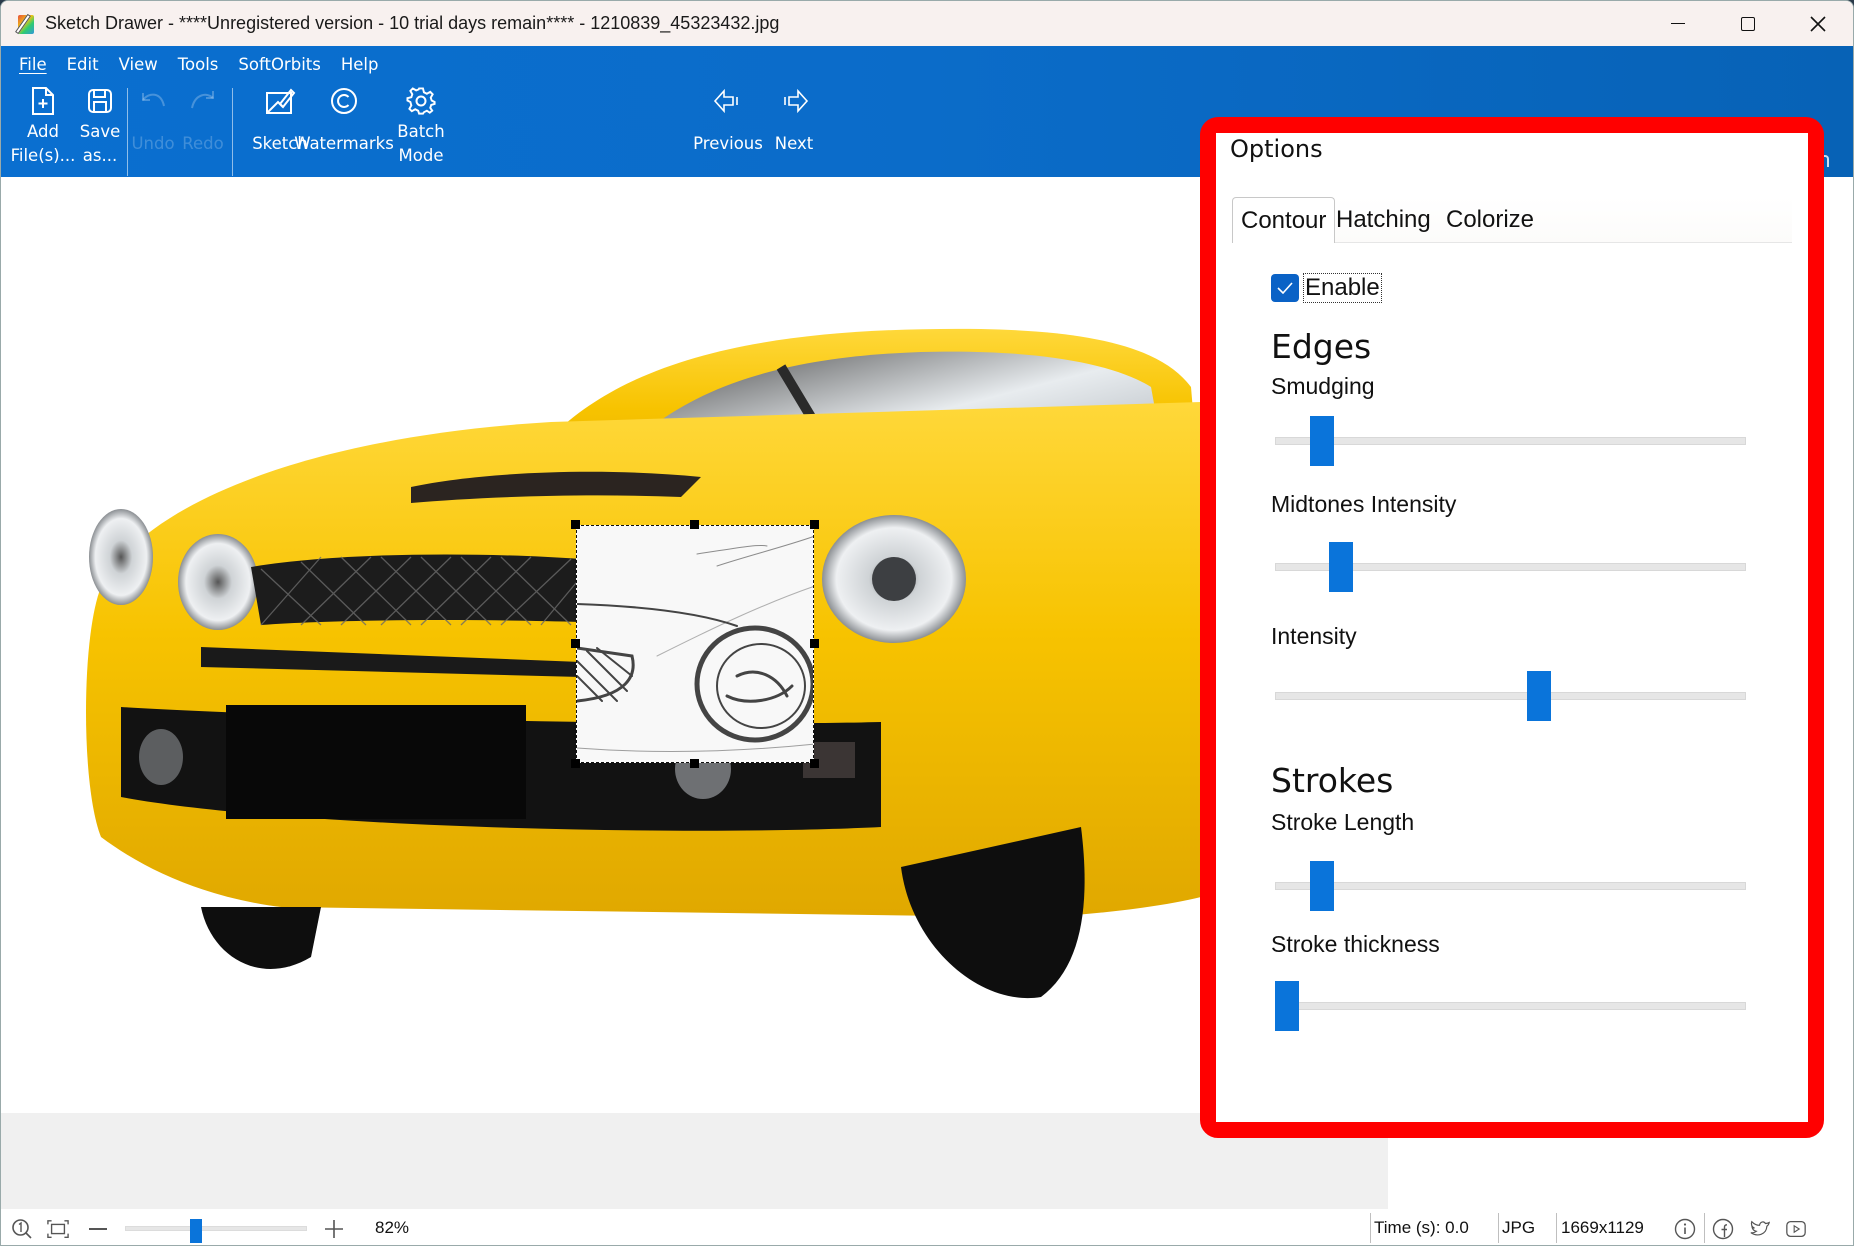 The width and height of the screenshot is (1854, 1246). Describe the element at coordinates (1678, 23) in the screenshot. I see `minimize-button` at that location.